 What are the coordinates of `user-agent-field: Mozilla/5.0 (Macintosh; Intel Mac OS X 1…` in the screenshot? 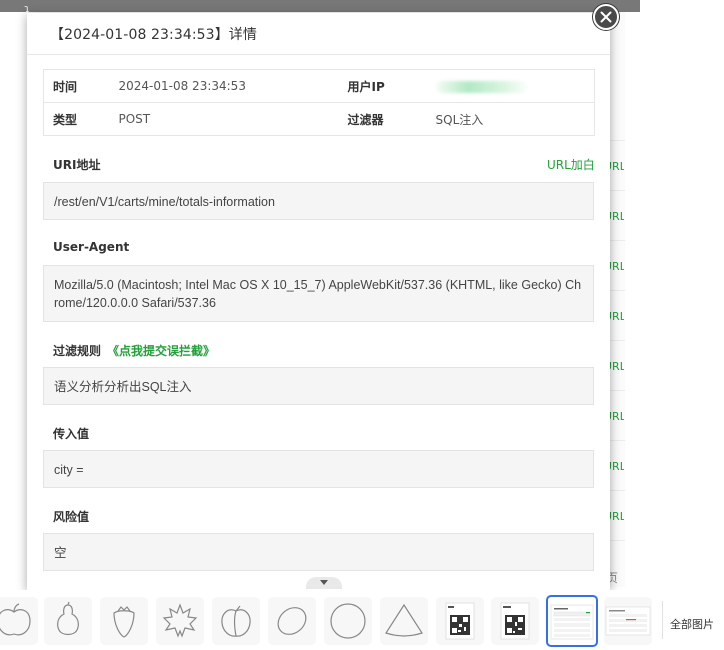 It's located at (318, 293).